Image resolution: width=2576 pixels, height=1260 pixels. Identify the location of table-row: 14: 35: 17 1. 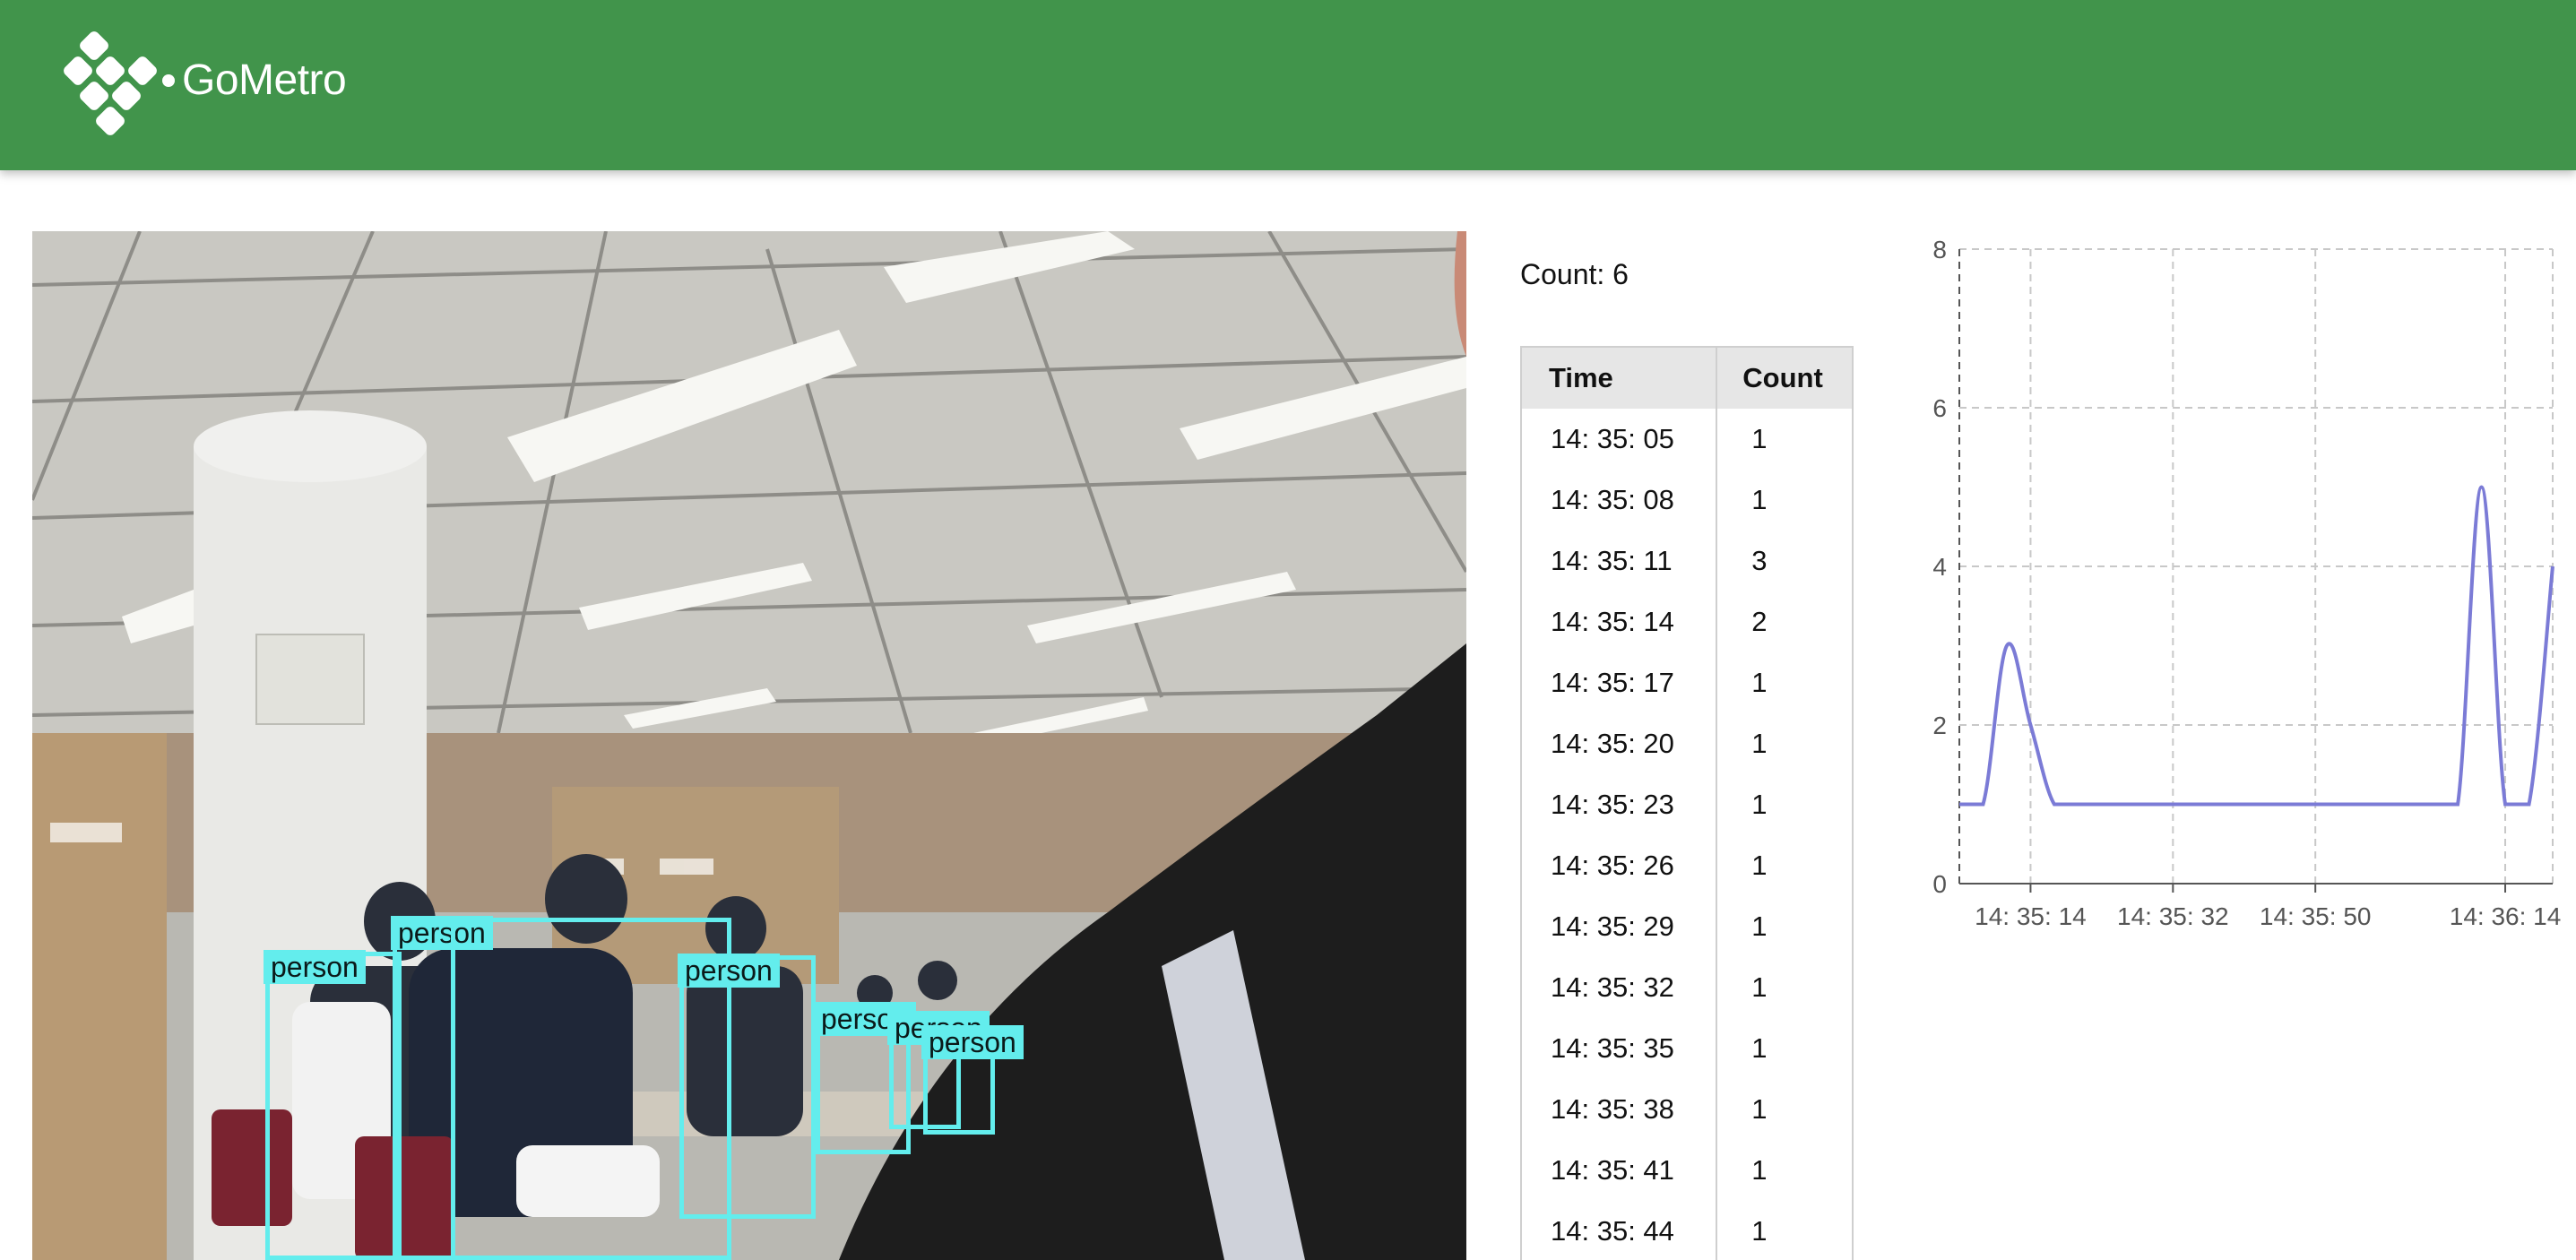
(1687, 682).